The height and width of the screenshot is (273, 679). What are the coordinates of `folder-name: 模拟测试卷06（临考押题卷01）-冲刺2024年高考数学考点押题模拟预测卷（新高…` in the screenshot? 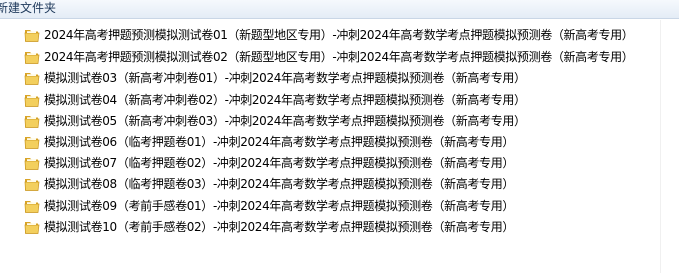 It's located at (279, 142).